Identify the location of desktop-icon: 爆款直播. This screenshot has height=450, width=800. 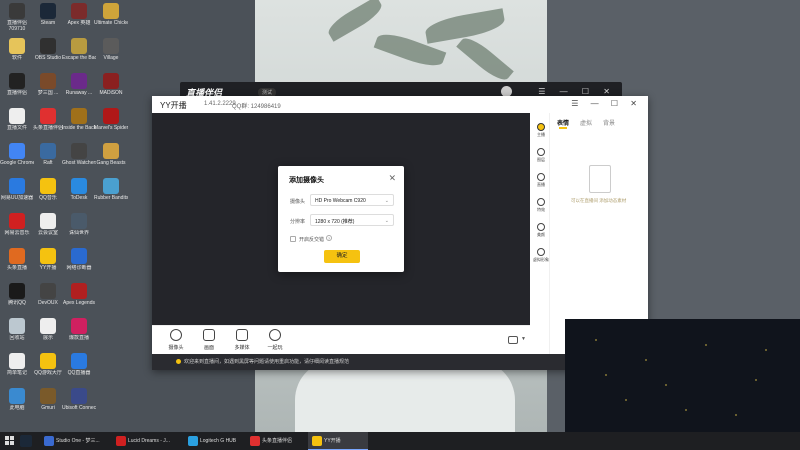
(79, 334).